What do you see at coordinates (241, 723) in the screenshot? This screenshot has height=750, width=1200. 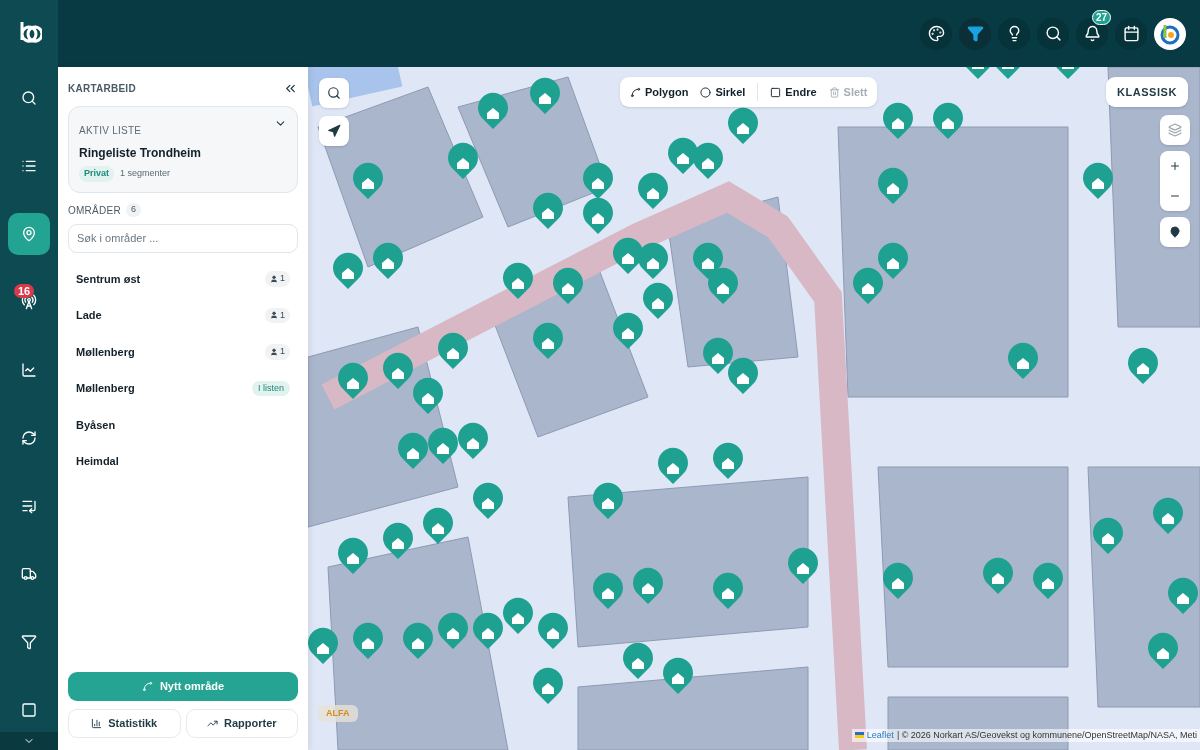 I see `reports-button: Rapporter` at bounding box center [241, 723].